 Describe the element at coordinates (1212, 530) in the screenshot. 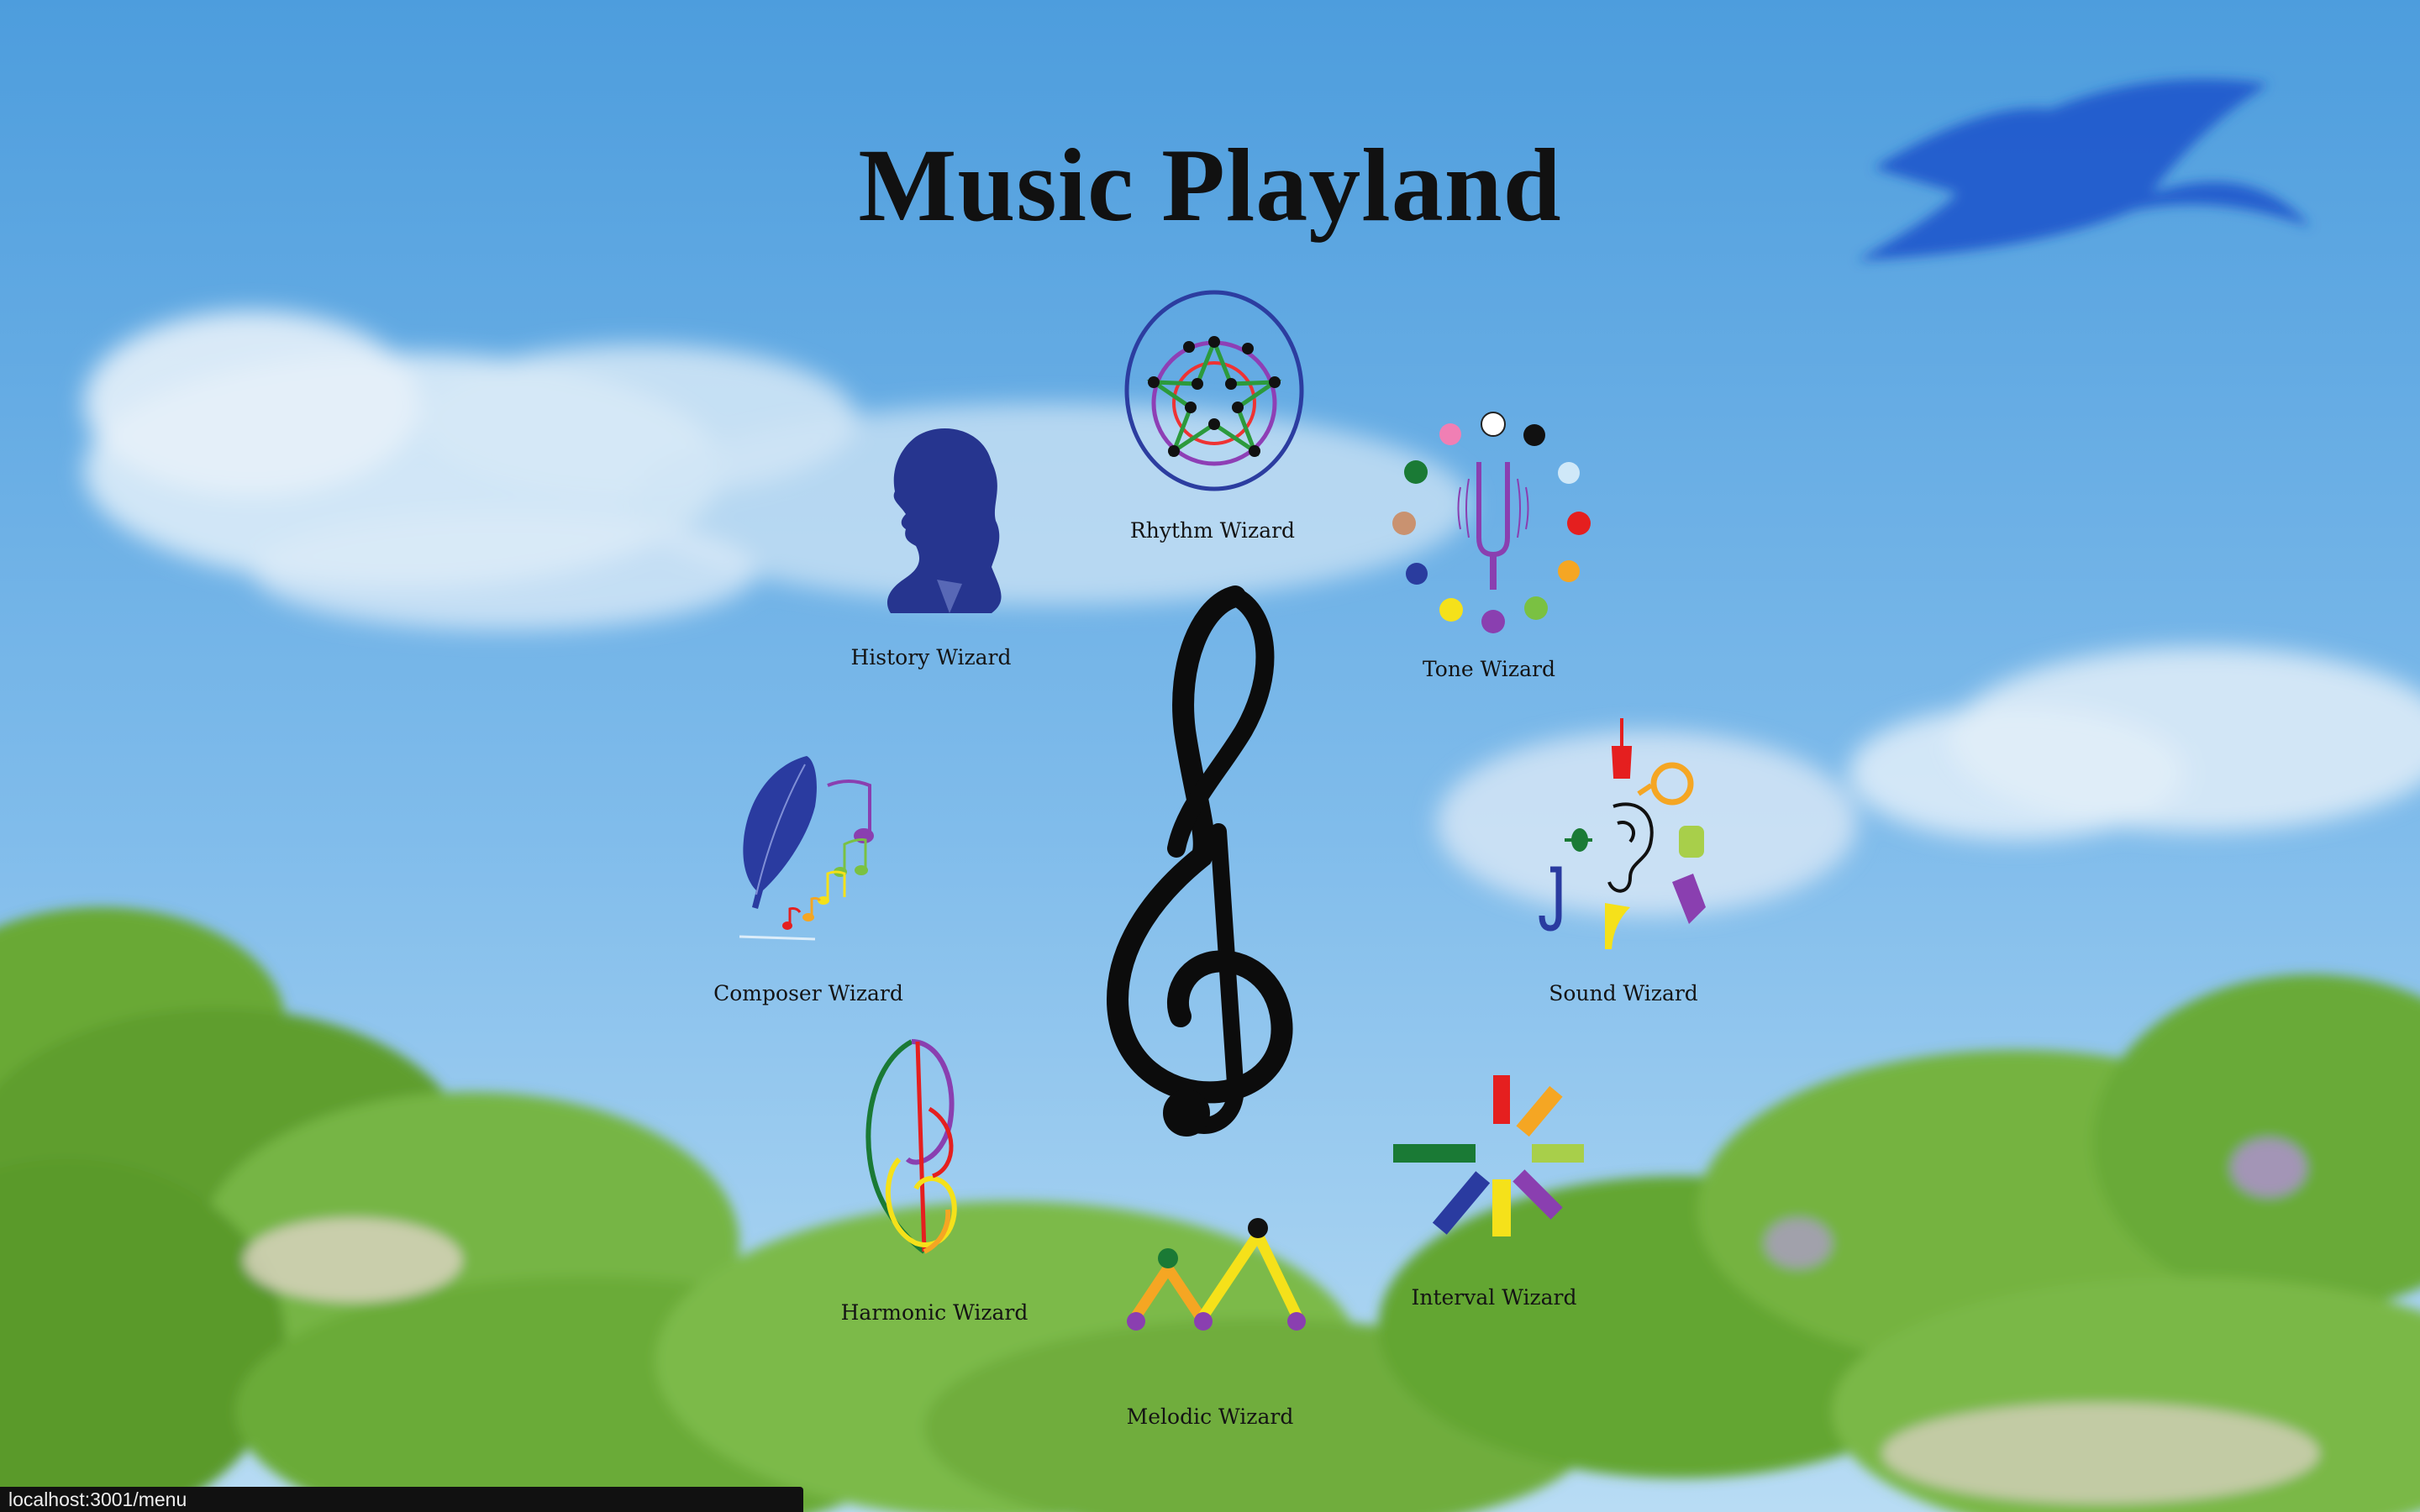

I see `rhythm-wizard-label: Rhythm Wizard` at that location.